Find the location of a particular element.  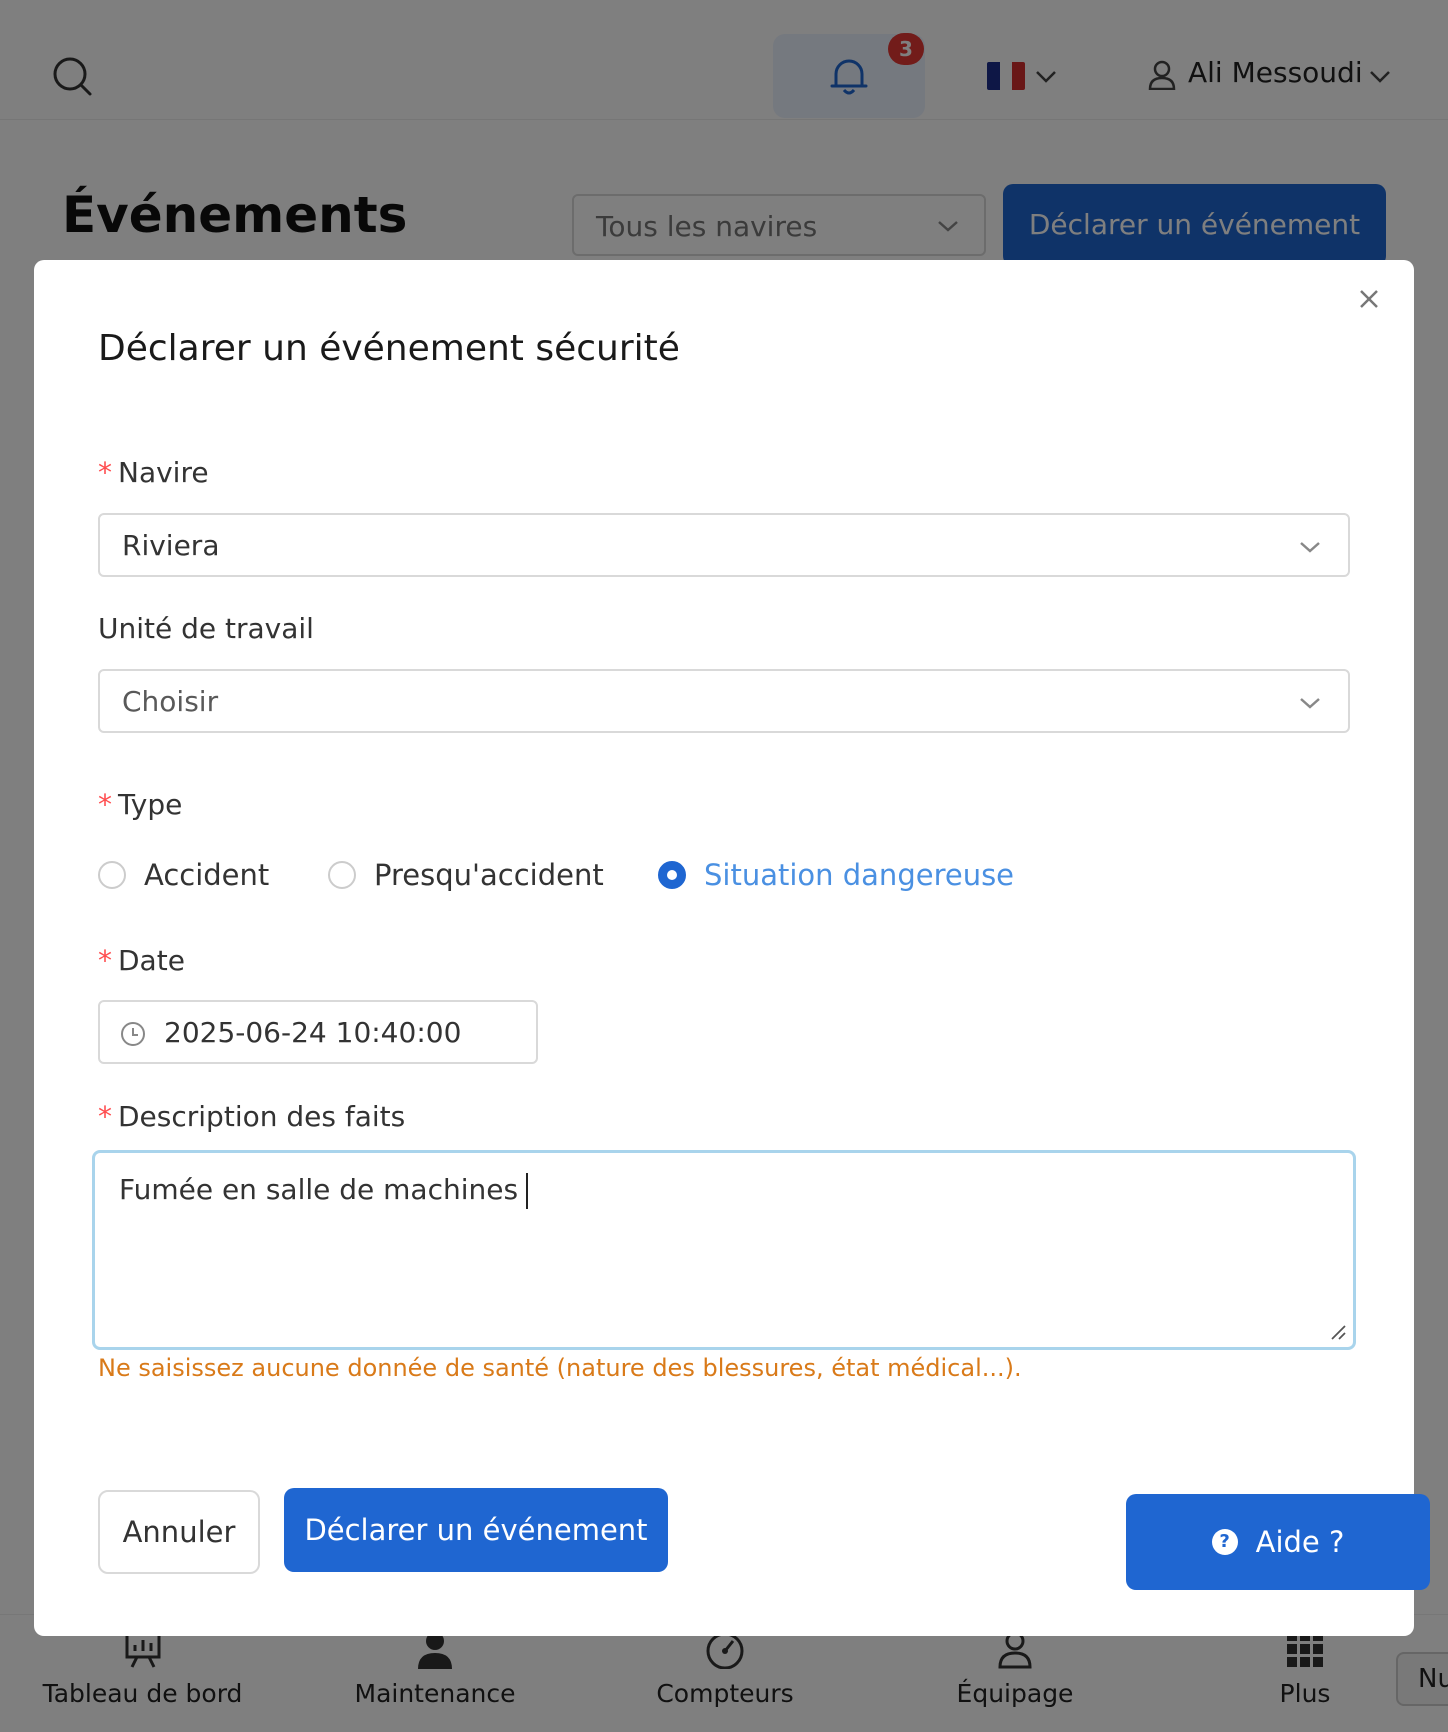

vessel-select: Riviera is located at coordinates (724, 545).